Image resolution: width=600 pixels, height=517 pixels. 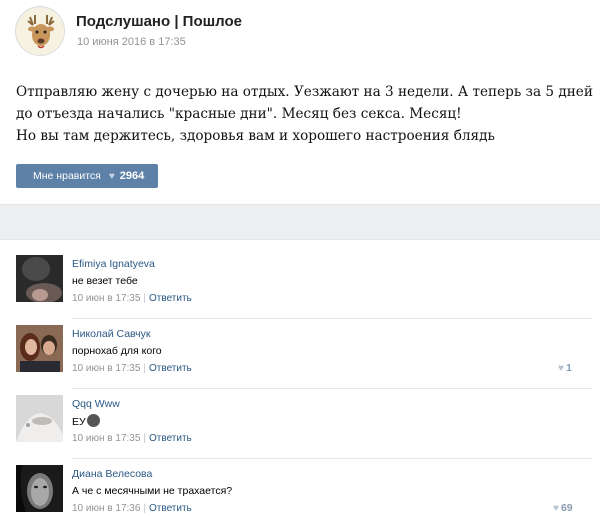 I want to click on comment-like-count: 1, so click(x=568, y=368).